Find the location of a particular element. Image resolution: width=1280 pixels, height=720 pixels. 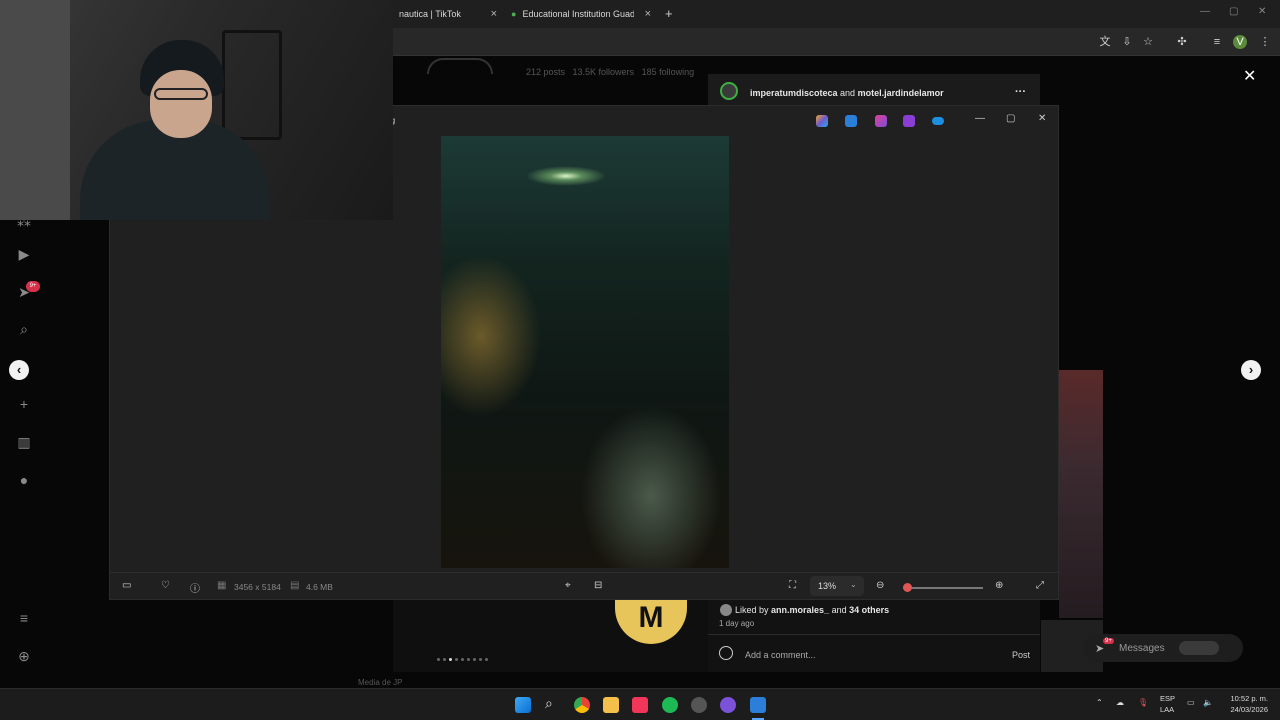

messages-icon: ➤ is located at coordinates (1100, 649).